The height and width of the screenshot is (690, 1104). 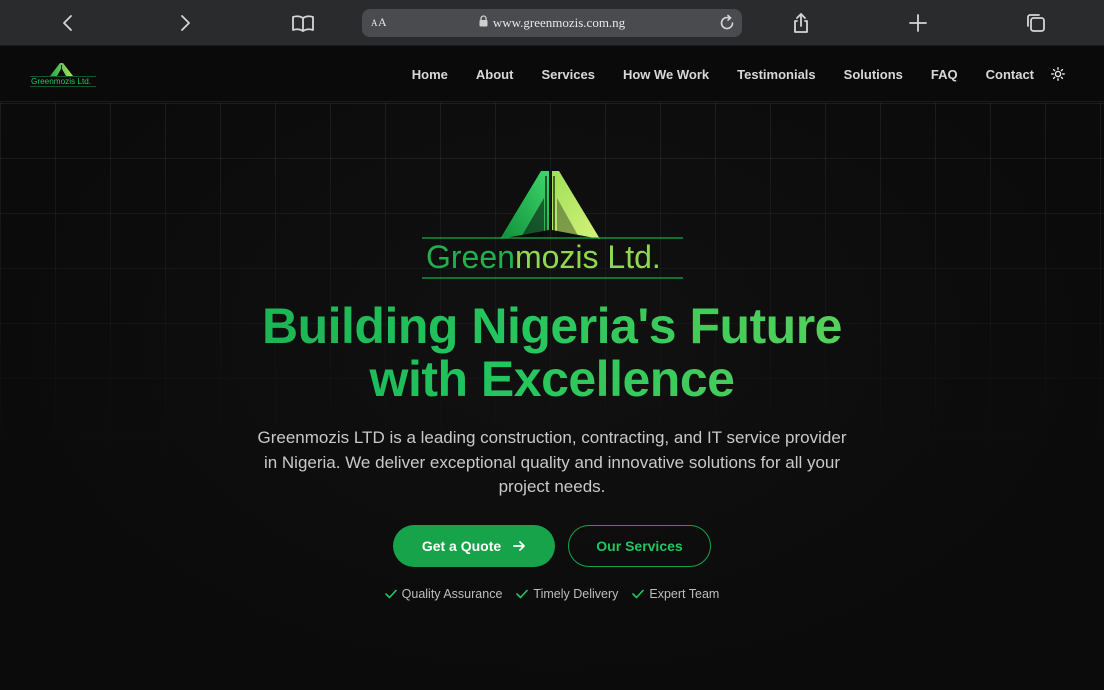 I want to click on feature-item: Quality Assurance, so click(x=443, y=594).